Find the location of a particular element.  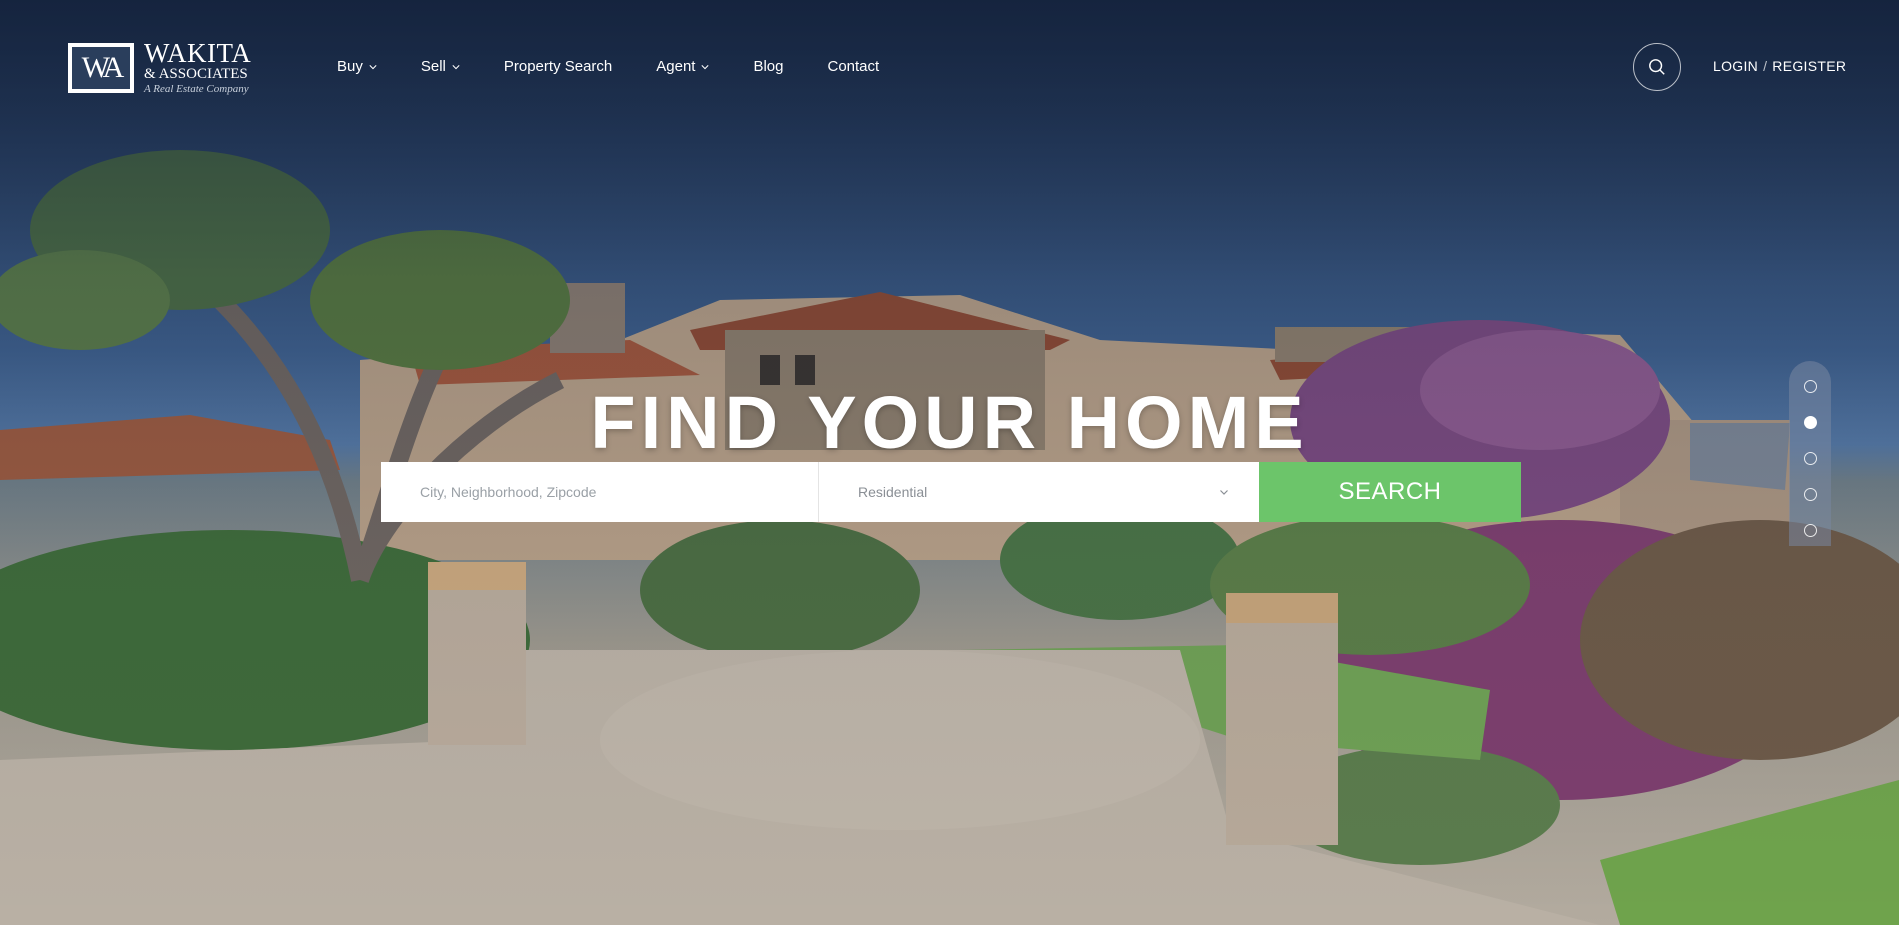

auth-links: LOGIN / REGISTER is located at coordinates (1779, 66).